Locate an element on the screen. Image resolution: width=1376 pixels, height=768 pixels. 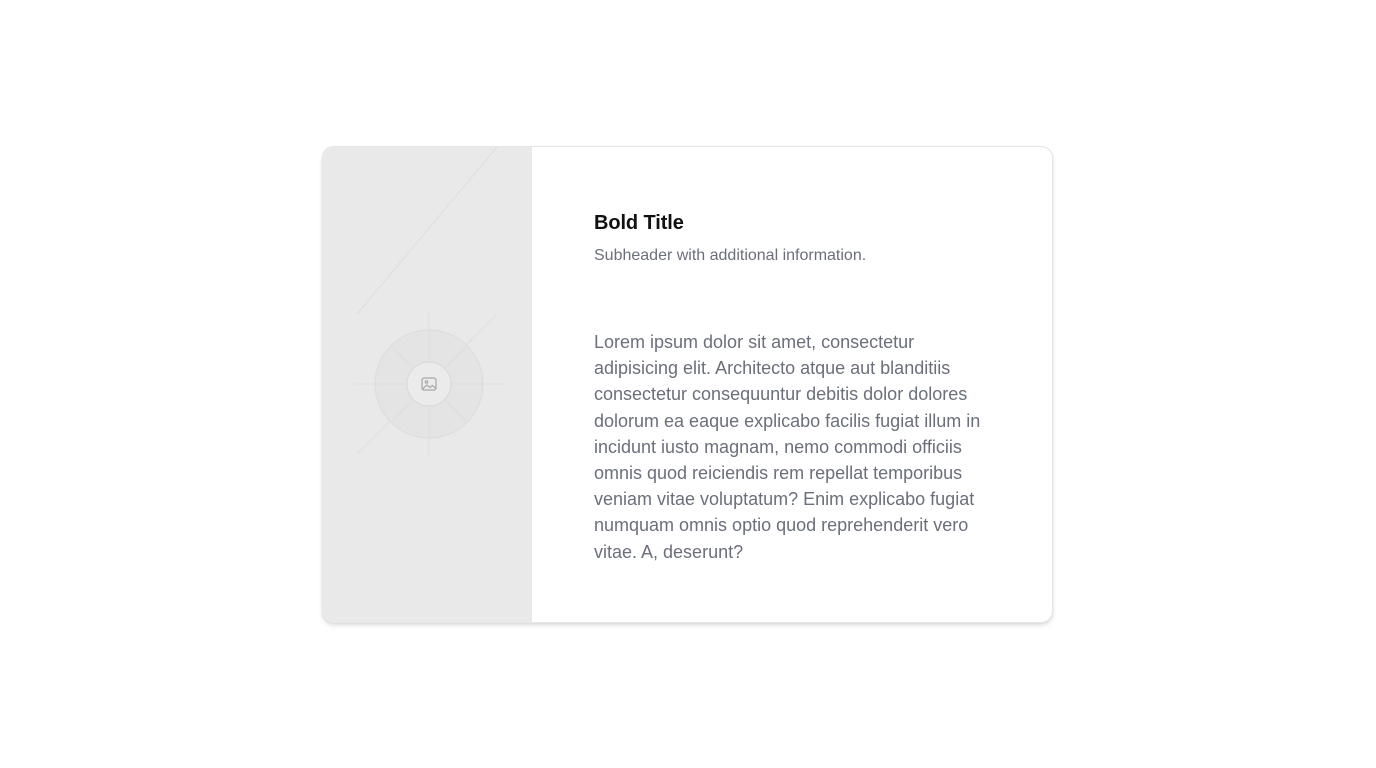
image-placeholder is located at coordinates (427, 384).